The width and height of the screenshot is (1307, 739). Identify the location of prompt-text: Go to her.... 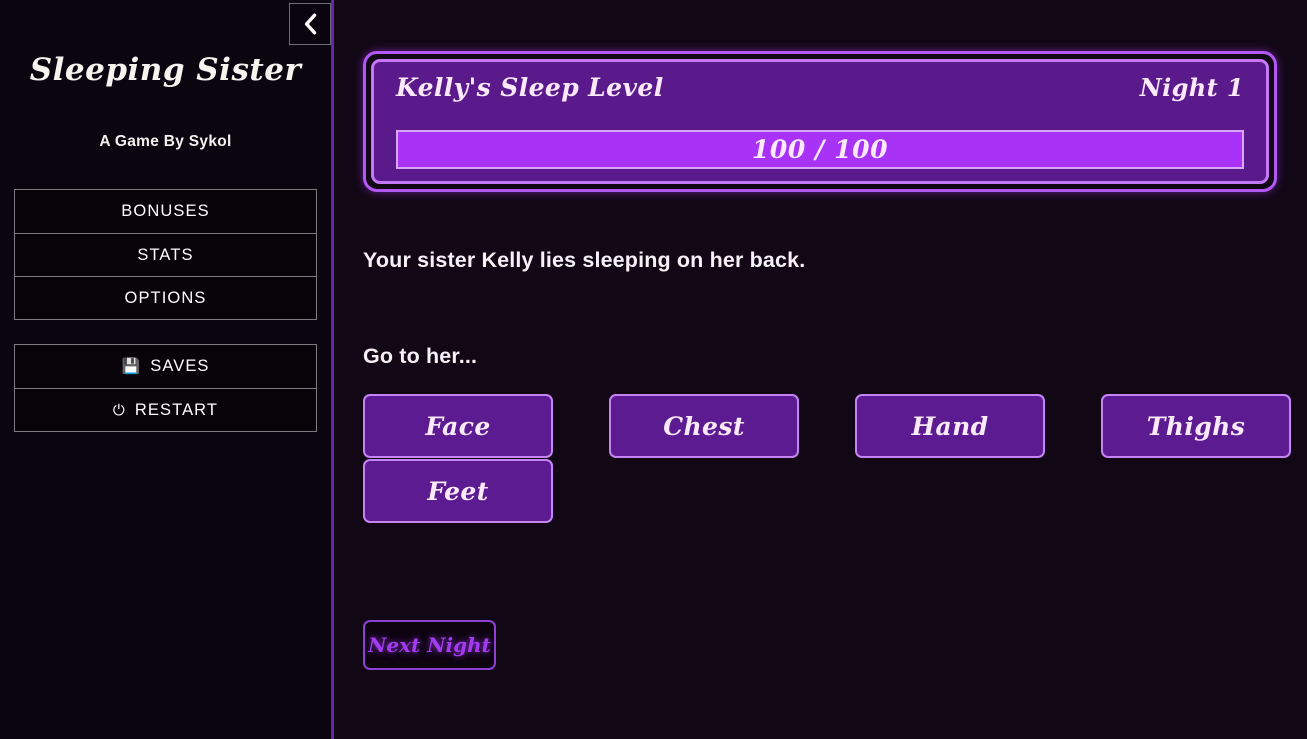
(420, 356).